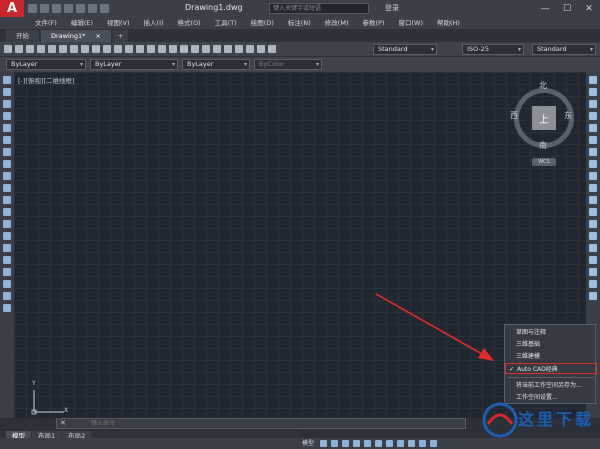 Image resolution: width=600 pixels, height=449 pixels. What do you see at coordinates (411, 443) in the screenshot?
I see `selection-cycling-icon` at bounding box center [411, 443].